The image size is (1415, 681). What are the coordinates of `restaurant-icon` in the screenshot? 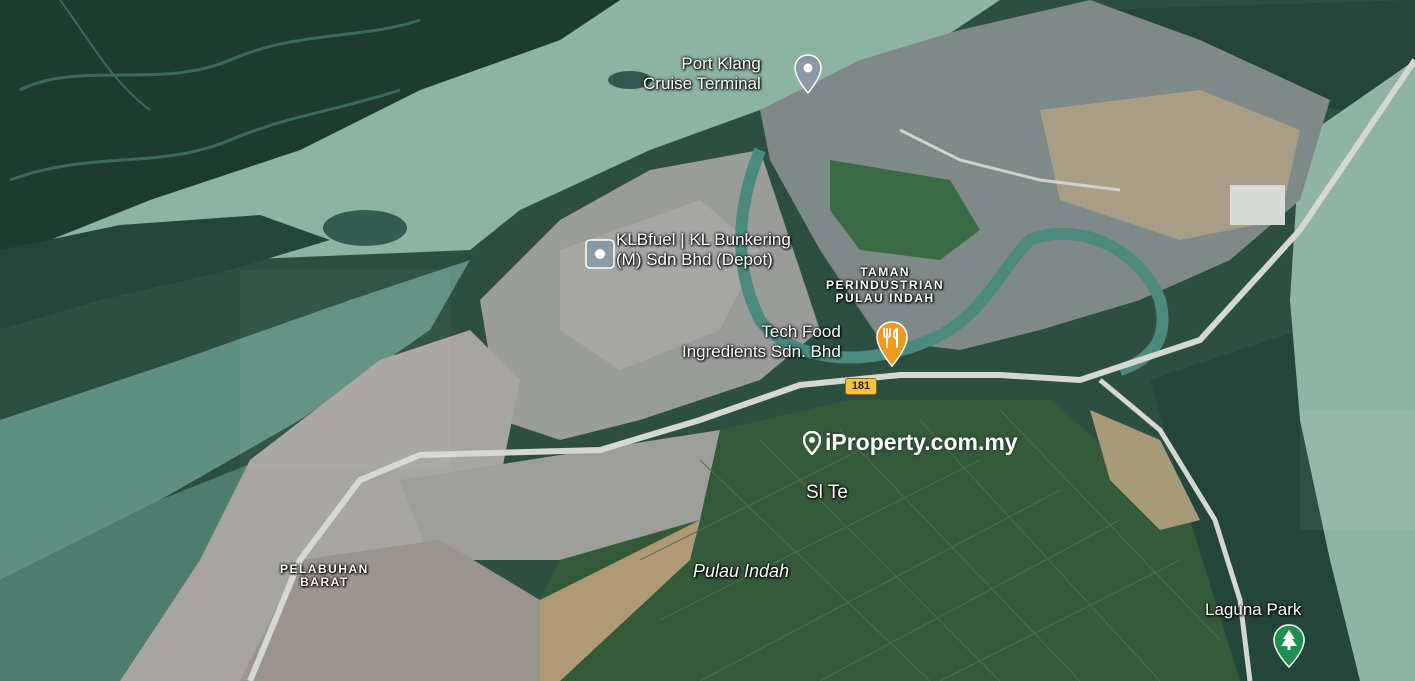 It's located at (892, 344).